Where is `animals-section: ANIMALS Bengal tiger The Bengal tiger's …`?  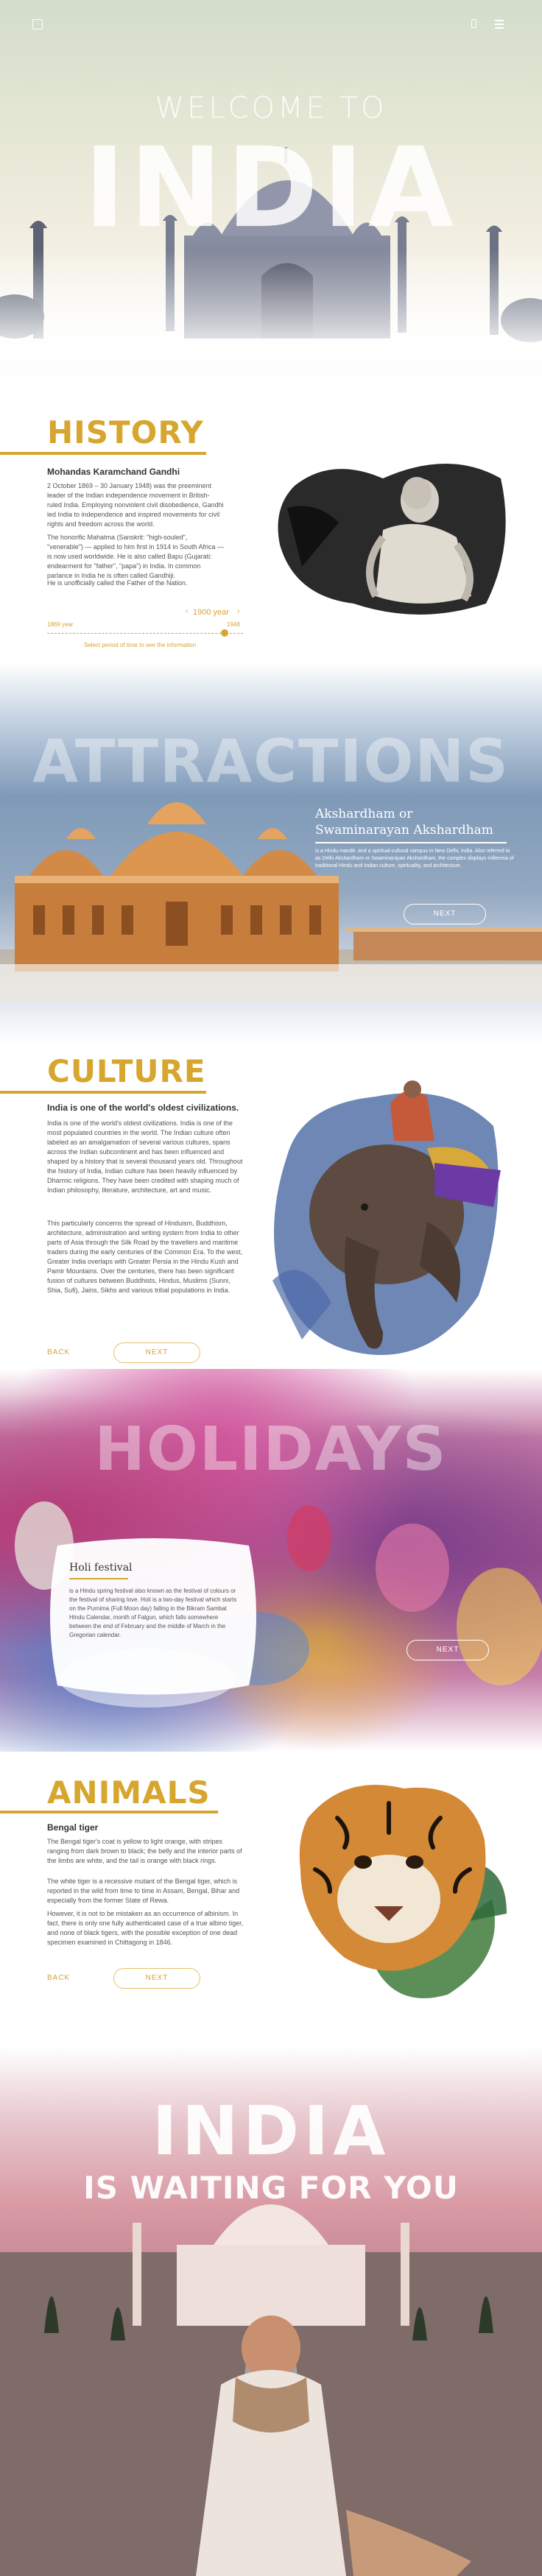
animals-section: ANIMALS Bengal tiger The Bengal tiger's … is located at coordinates (271, 1899).